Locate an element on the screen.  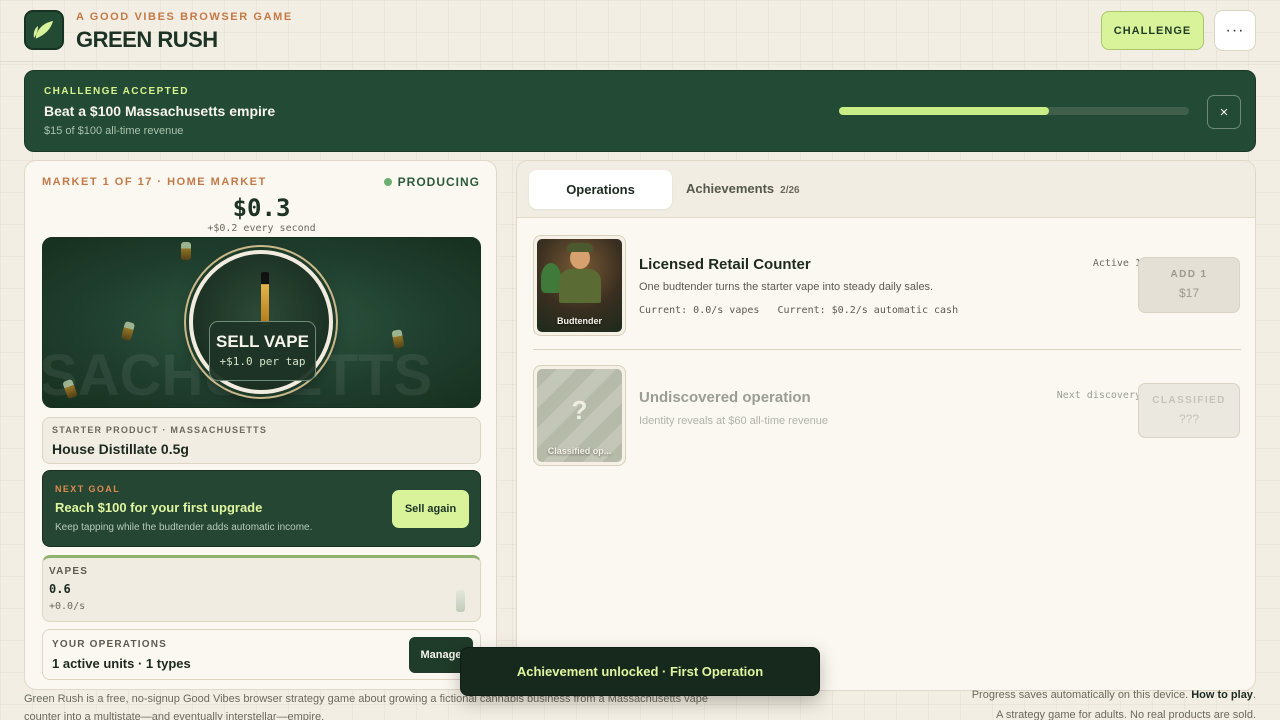
vapes-count: 0.6 is located at coordinates (60, 589).